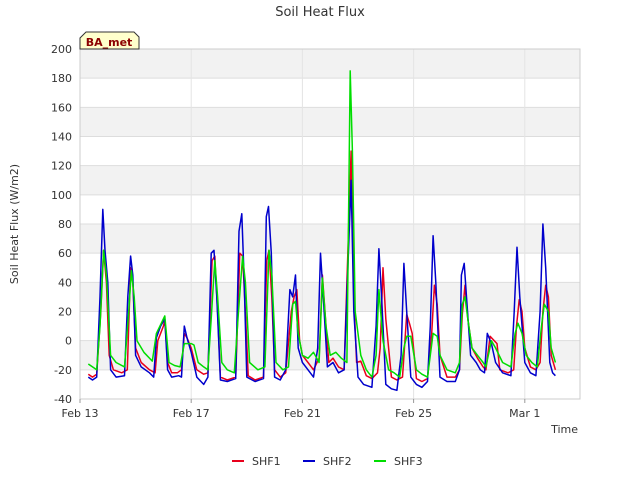 This screenshot has height=480, width=640. What do you see at coordinates (408, 461) in the screenshot?
I see `legend-label-shf3: SHF3` at bounding box center [408, 461].